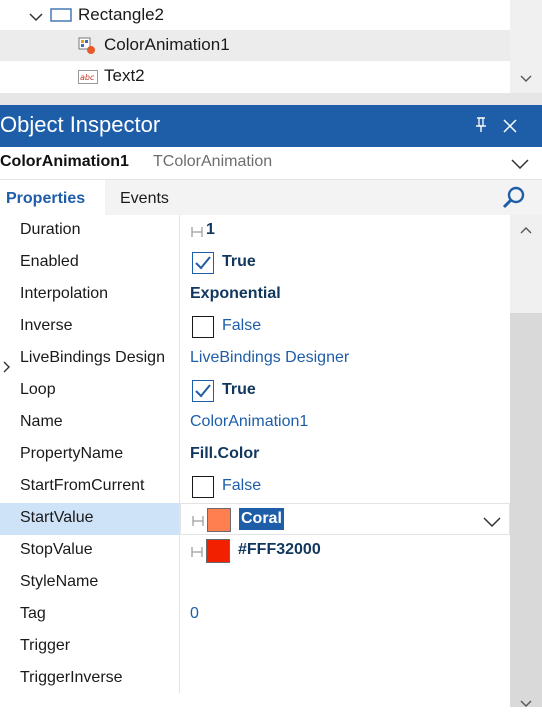  What do you see at coordinates (144, 197) in the screenshot?
I see `tab-events: Events` at bounding box center [144, 197].